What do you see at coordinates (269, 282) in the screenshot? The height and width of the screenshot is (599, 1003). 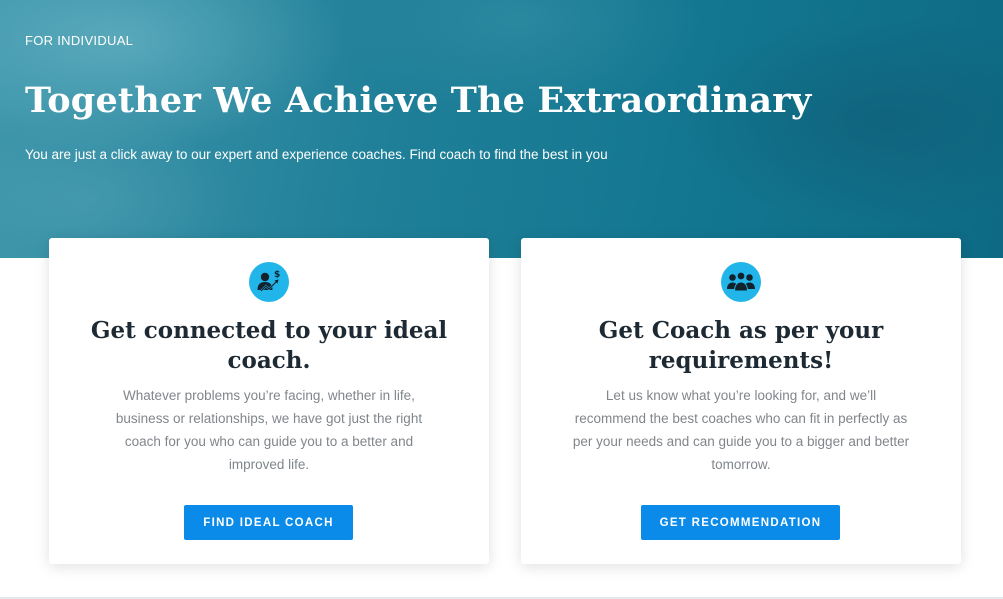 I see `coach-growth-icon: $` at bounding box center [269, 282].